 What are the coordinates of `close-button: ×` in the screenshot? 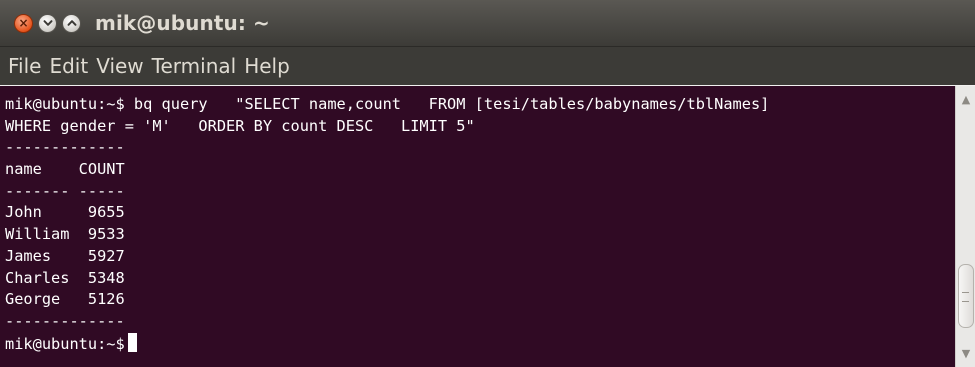 It's located at (23, 23).